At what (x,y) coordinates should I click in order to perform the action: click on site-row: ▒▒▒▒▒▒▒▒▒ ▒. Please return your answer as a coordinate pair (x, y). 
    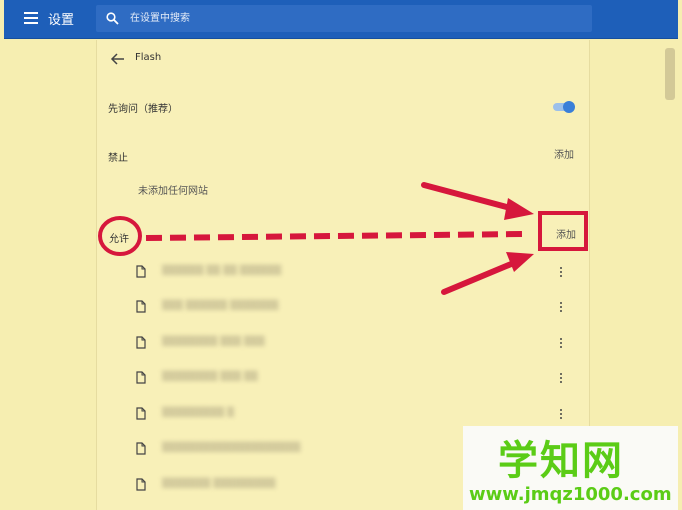
    Looking at the image, I should click on (356, 415).